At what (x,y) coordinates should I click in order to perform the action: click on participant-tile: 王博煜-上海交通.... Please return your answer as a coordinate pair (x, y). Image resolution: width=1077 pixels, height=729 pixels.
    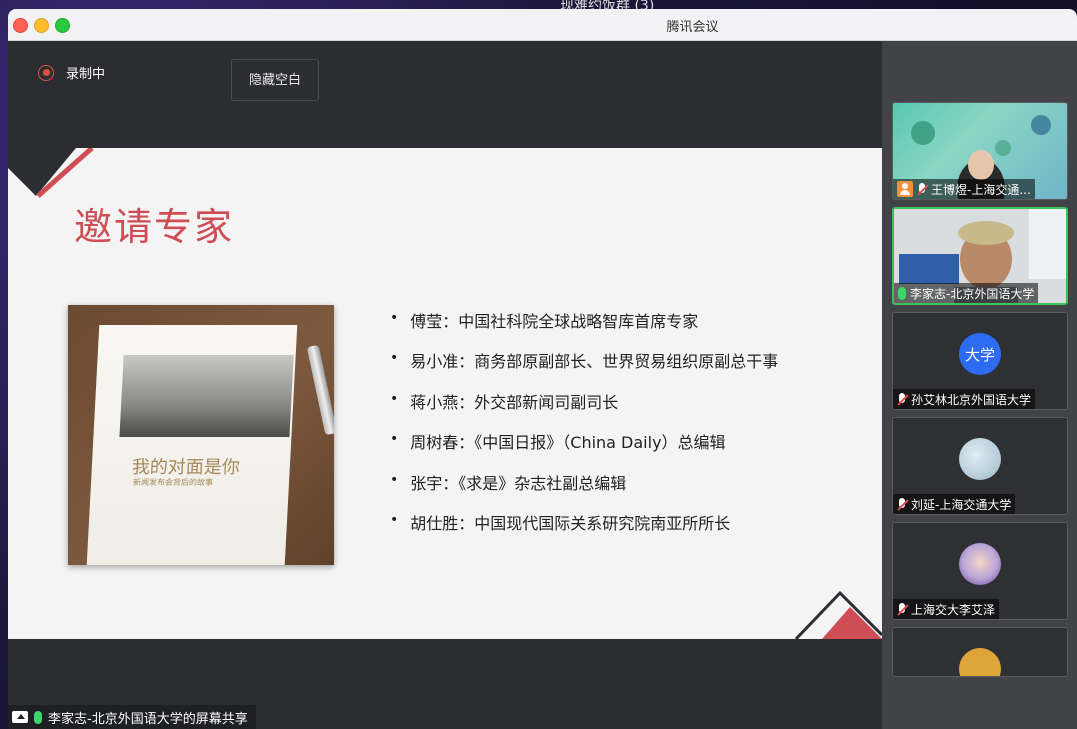
    Looking at the image, I should click on (980, 151).